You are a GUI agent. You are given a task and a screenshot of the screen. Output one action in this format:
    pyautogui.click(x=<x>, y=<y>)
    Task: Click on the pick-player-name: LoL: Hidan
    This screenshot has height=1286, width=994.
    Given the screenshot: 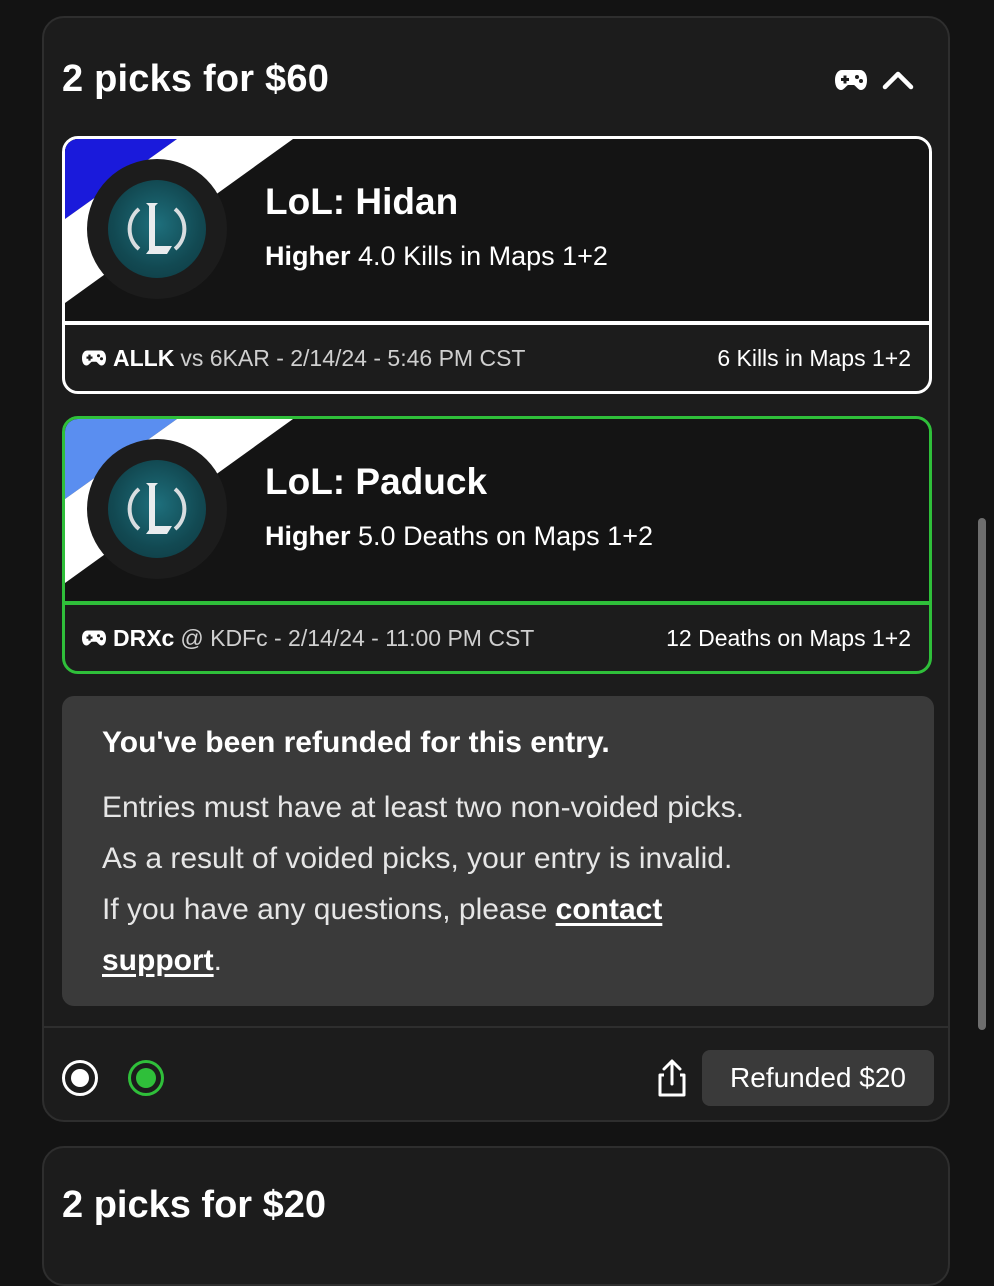 What is the action you would take?
    pyautogui.click(x=362, y=201)
    